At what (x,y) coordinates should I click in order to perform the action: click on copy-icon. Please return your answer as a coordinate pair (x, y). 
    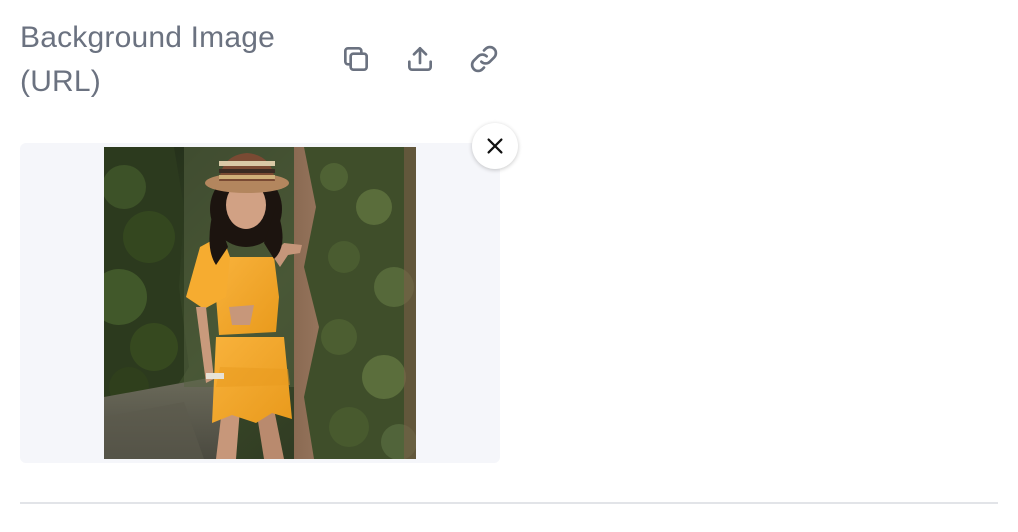
    Looking at the image, I should click on (356, 59).